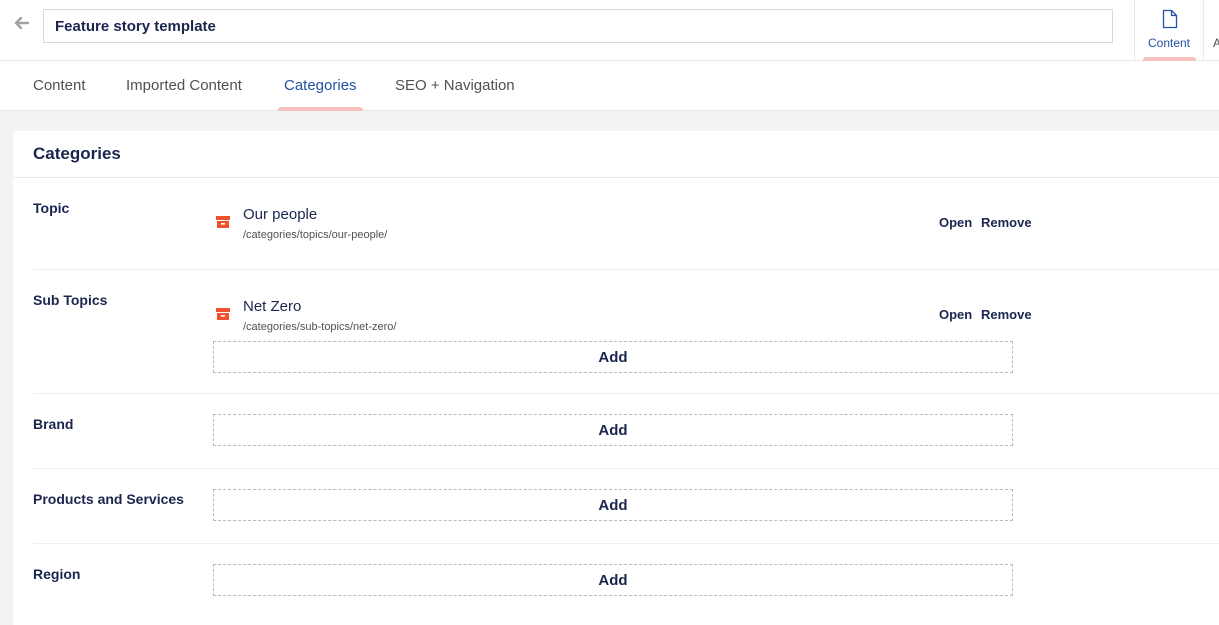  I want to click on app-tab-partial-label: A, so click(1216, 43).